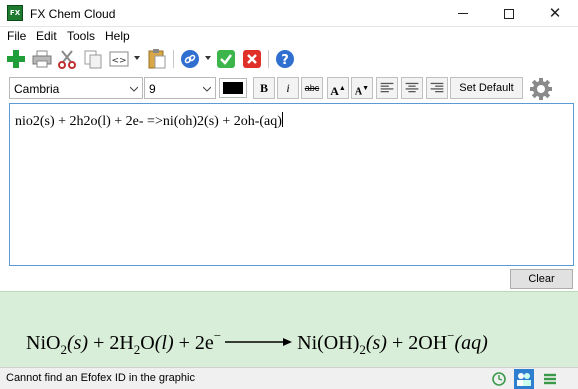 This screenshot has width=578, height=389. I want to click on eq-text: O, so click(147, 343).